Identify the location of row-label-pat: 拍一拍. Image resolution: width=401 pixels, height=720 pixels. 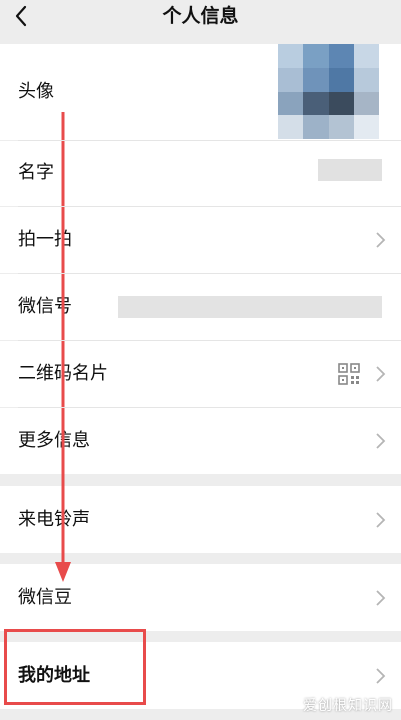
(45, 239).